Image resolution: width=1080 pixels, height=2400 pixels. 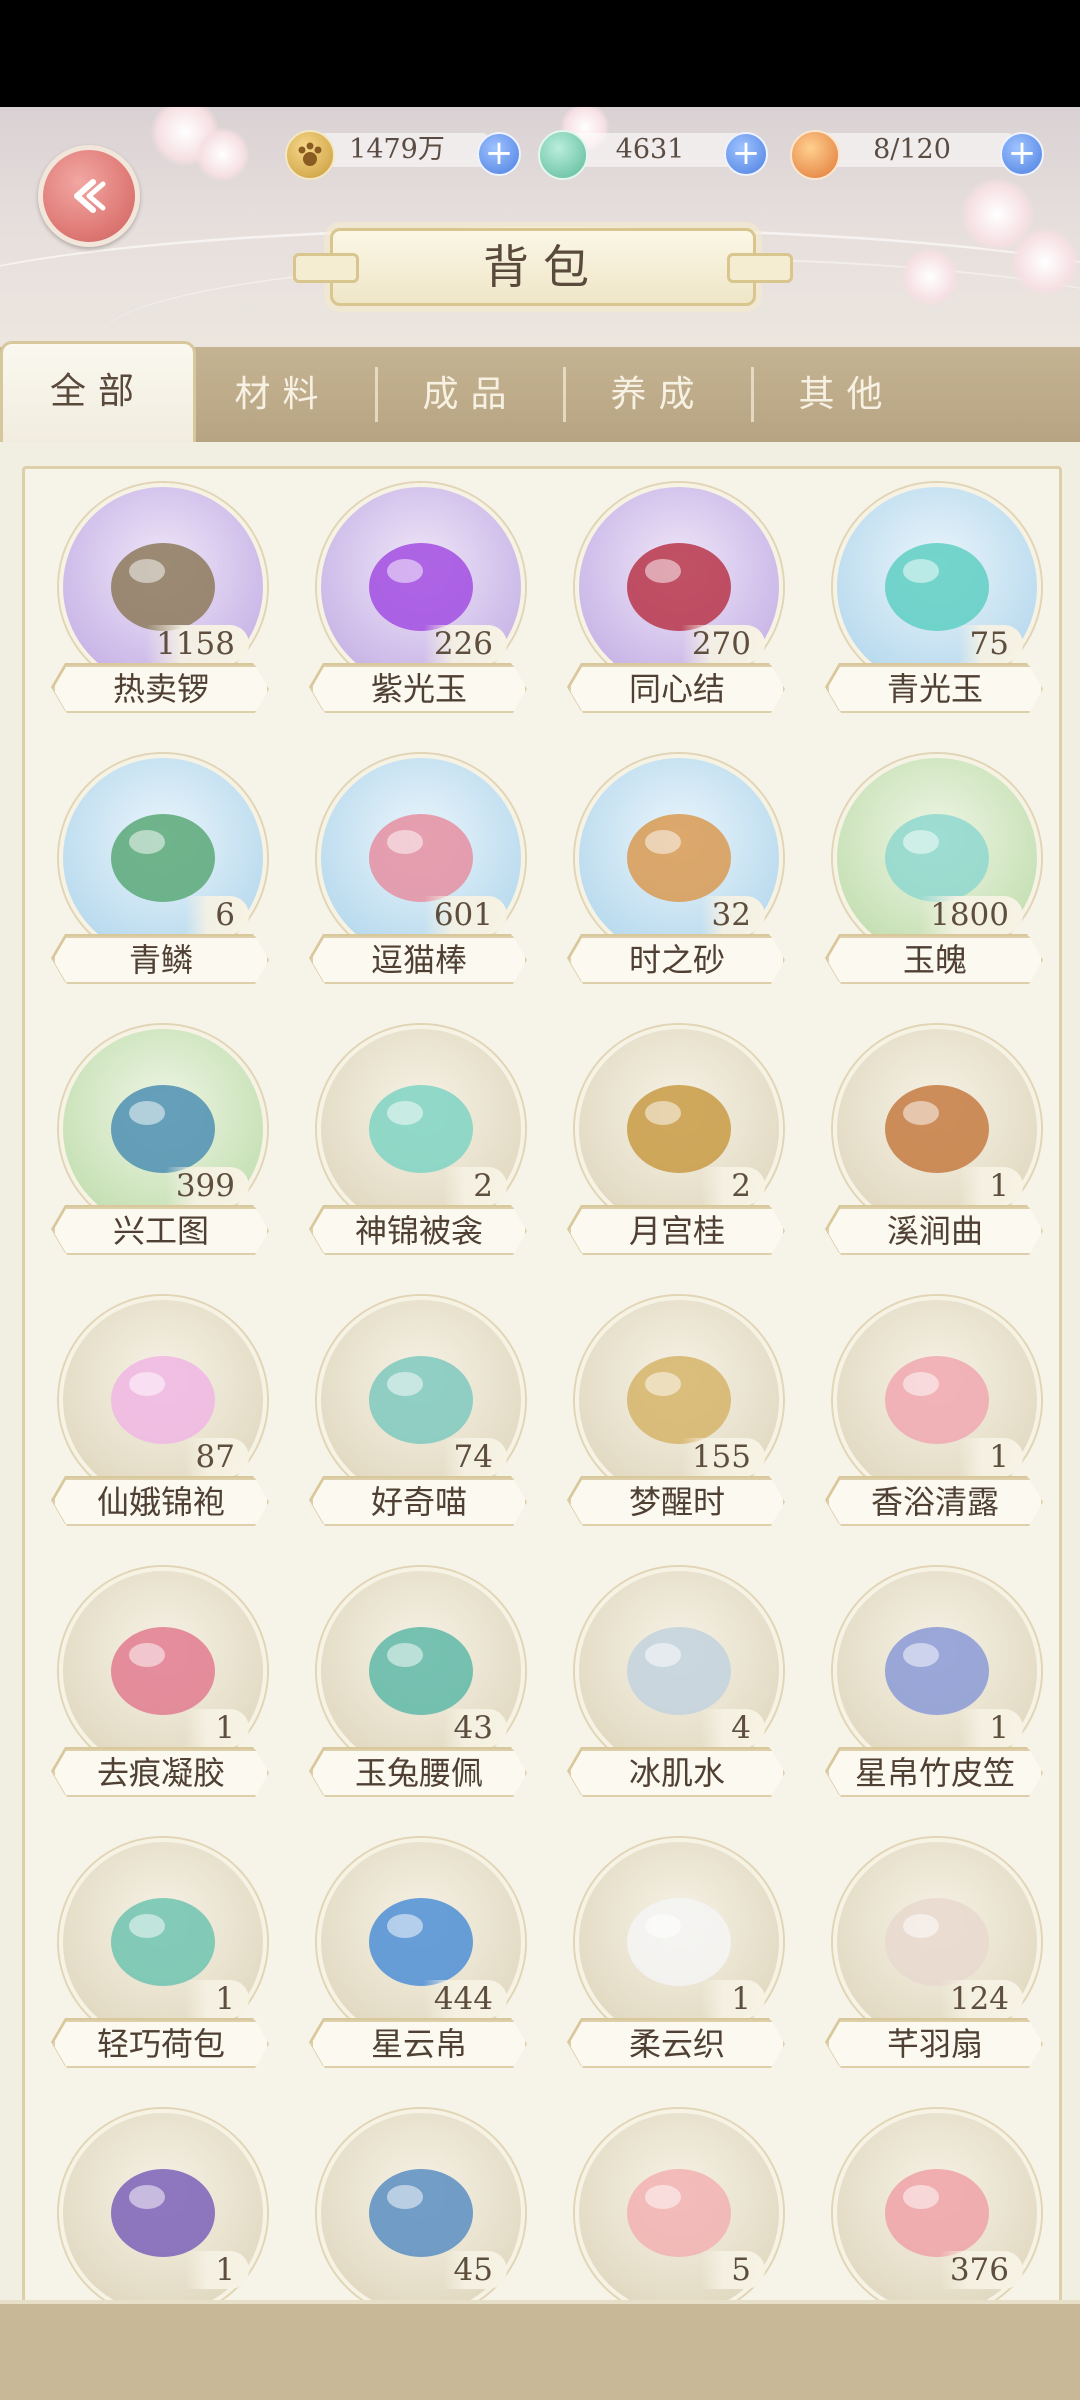 What do you see at coordinates (935, 1502) in the screenshot?
I see `item-name: 香浴清露` at bounding box center [935, 1502].